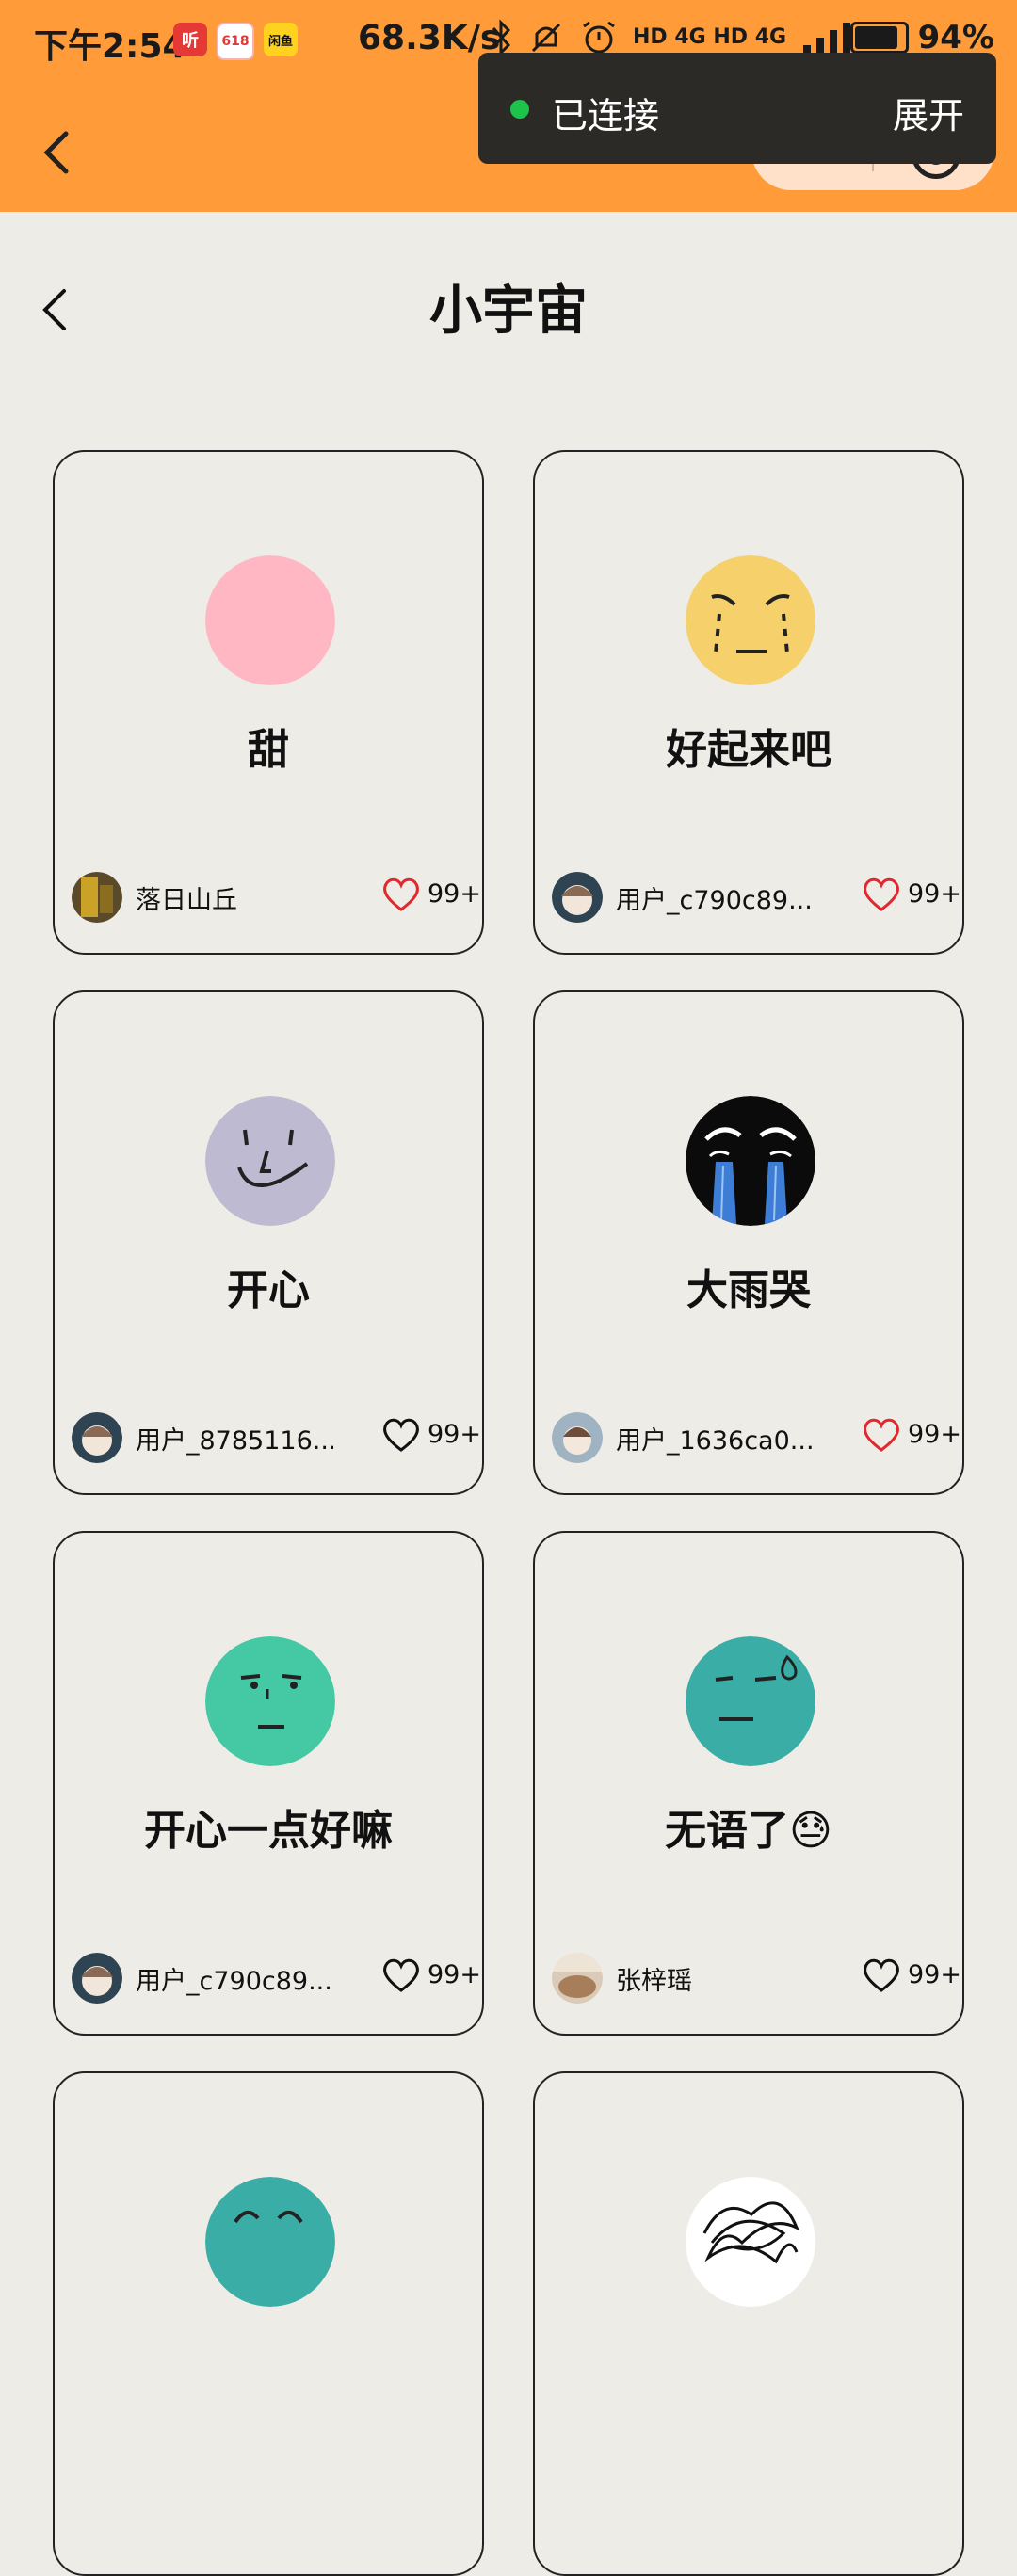 Image resolution: width=1017 pixels, height=2576 pixels. Describe the element at coordinates (749, 1977) in the screenshot. I see `card-footer: 张梓瑶 99+` at that location.